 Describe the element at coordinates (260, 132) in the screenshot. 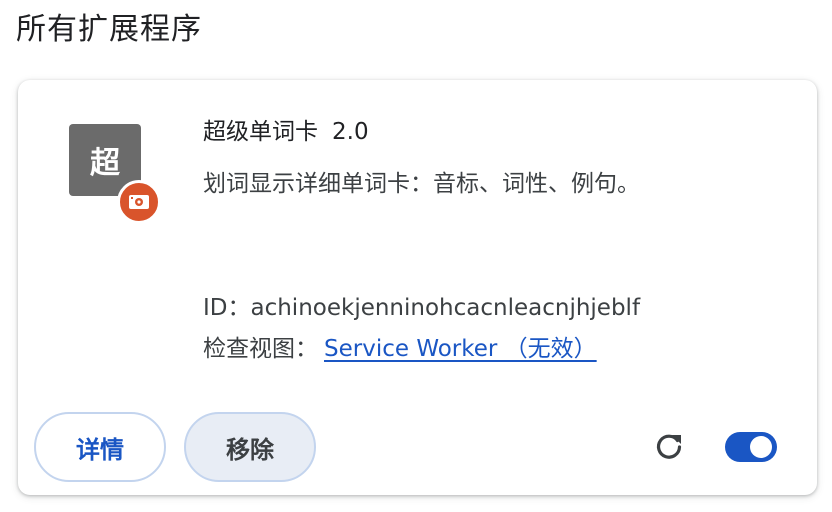

I see `extension-name: 超级单词卡` at that location.